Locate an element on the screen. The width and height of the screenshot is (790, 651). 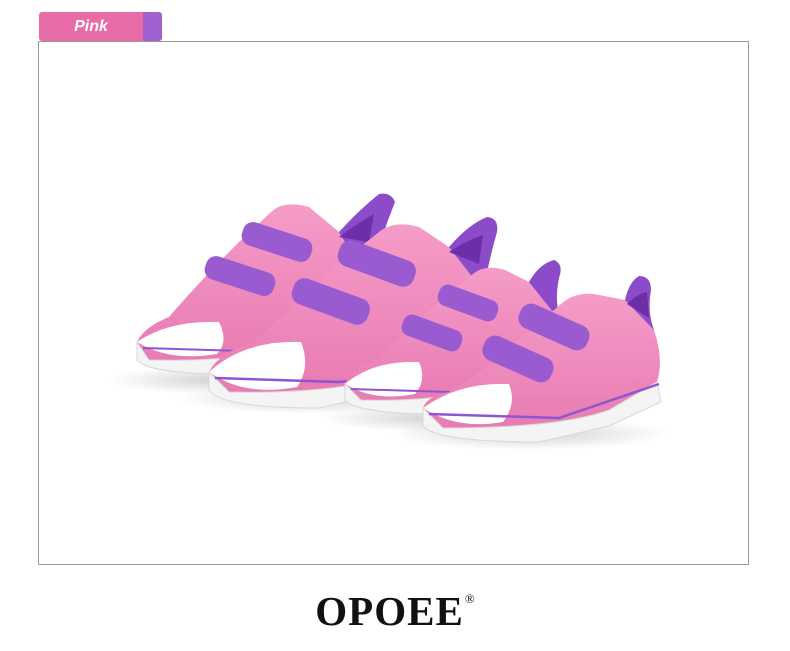
brand-logo: OPOEE® is located at coordinates (395, 611).